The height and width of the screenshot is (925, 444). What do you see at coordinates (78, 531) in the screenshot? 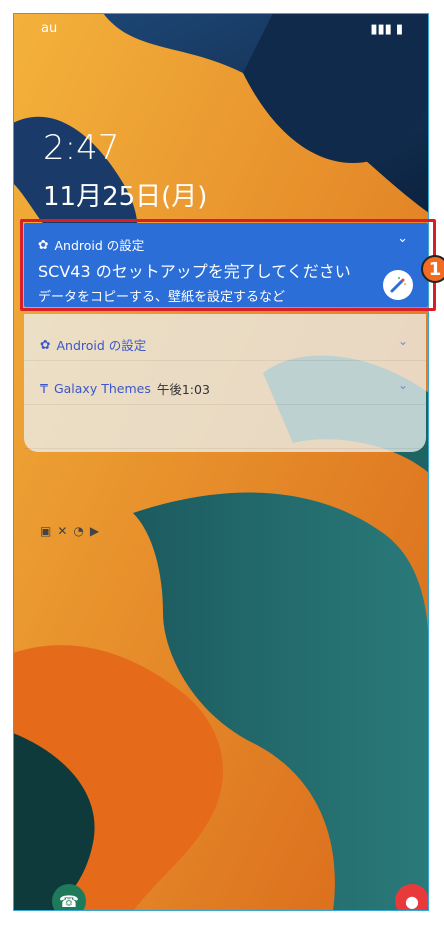
I see `arrow-icon: ◔` at bounding box center [78, 531].